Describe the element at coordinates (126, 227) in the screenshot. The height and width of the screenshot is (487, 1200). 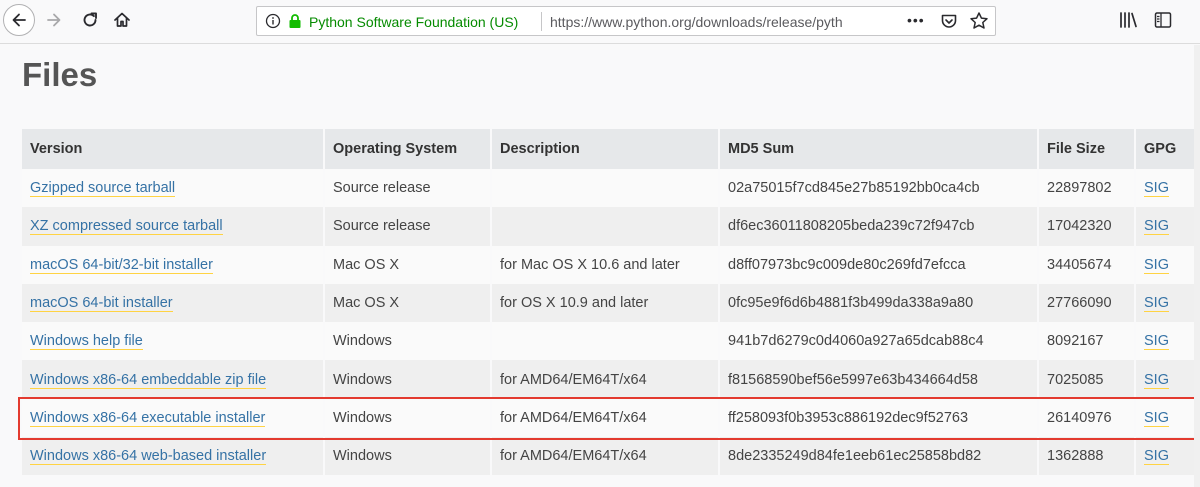
I see `version-link: XZ compressed source tarball` at that location.